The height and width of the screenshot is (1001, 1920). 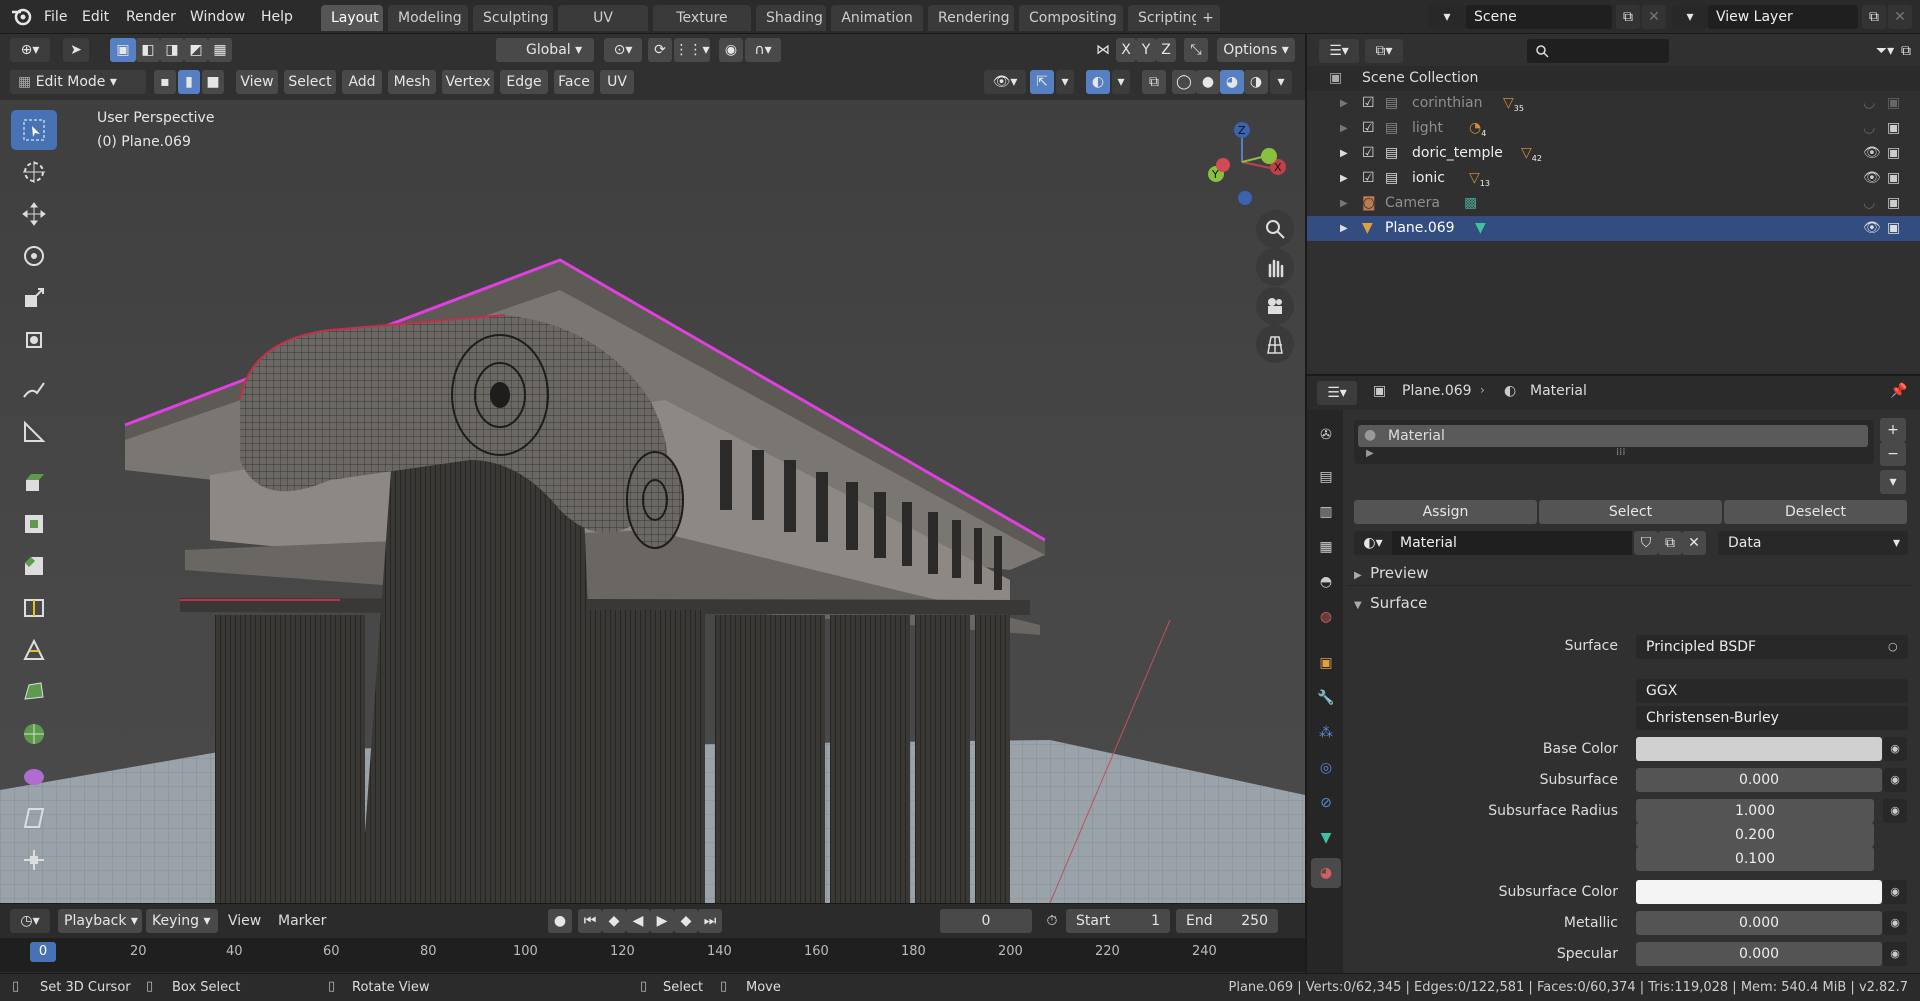 What do you see at coordinates (1071, 18) in the screenshot?
I see `tab-compositing: Compositing` at bounding box center [1071, 18].